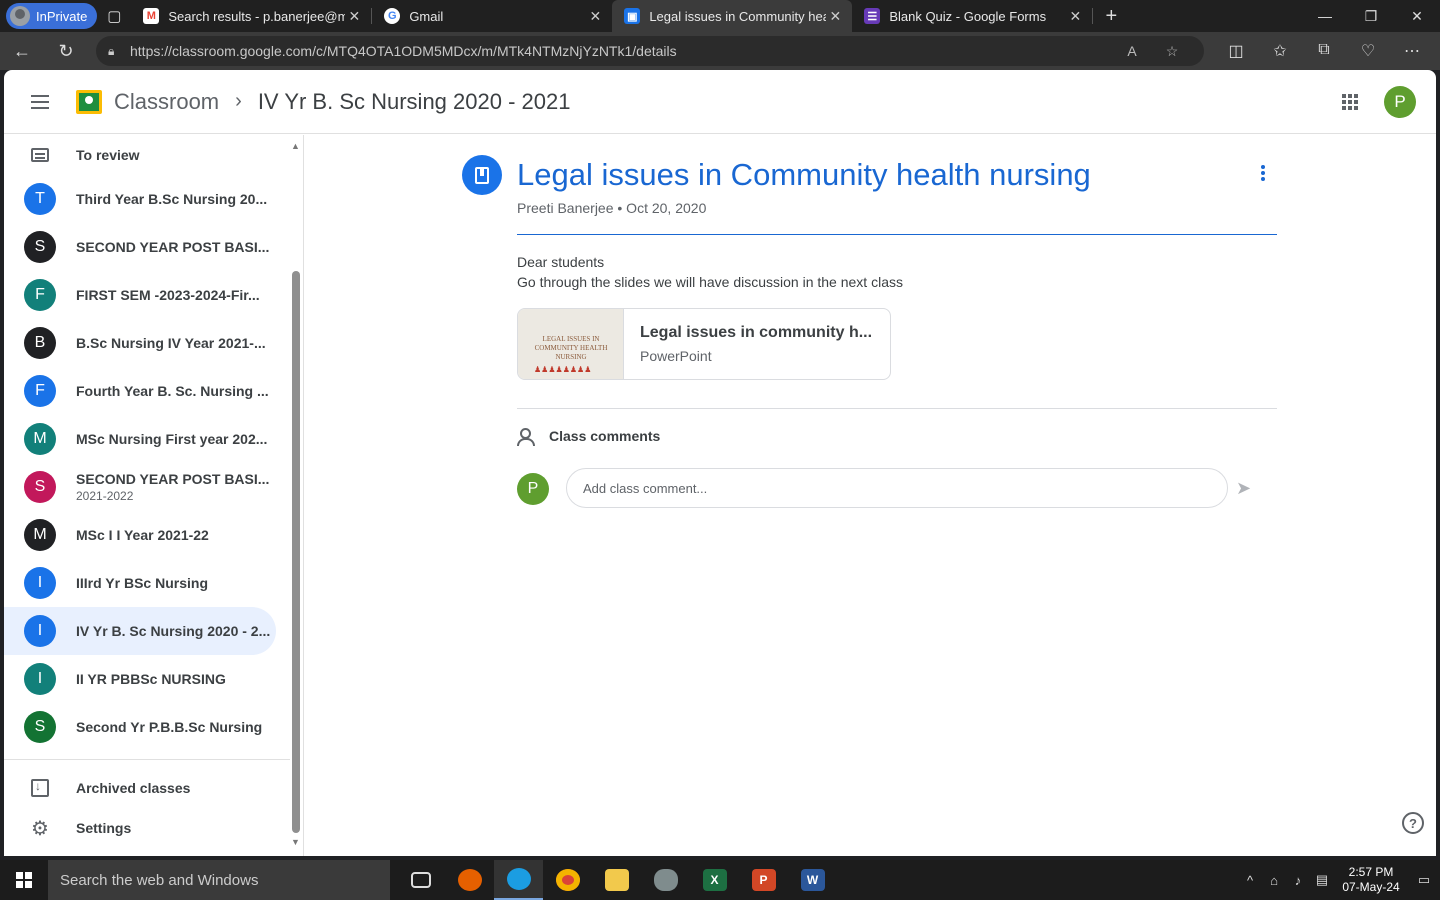 The image size is (1440, 900). I want to click on chevron-up-icon: ^, so click(1250, 880).